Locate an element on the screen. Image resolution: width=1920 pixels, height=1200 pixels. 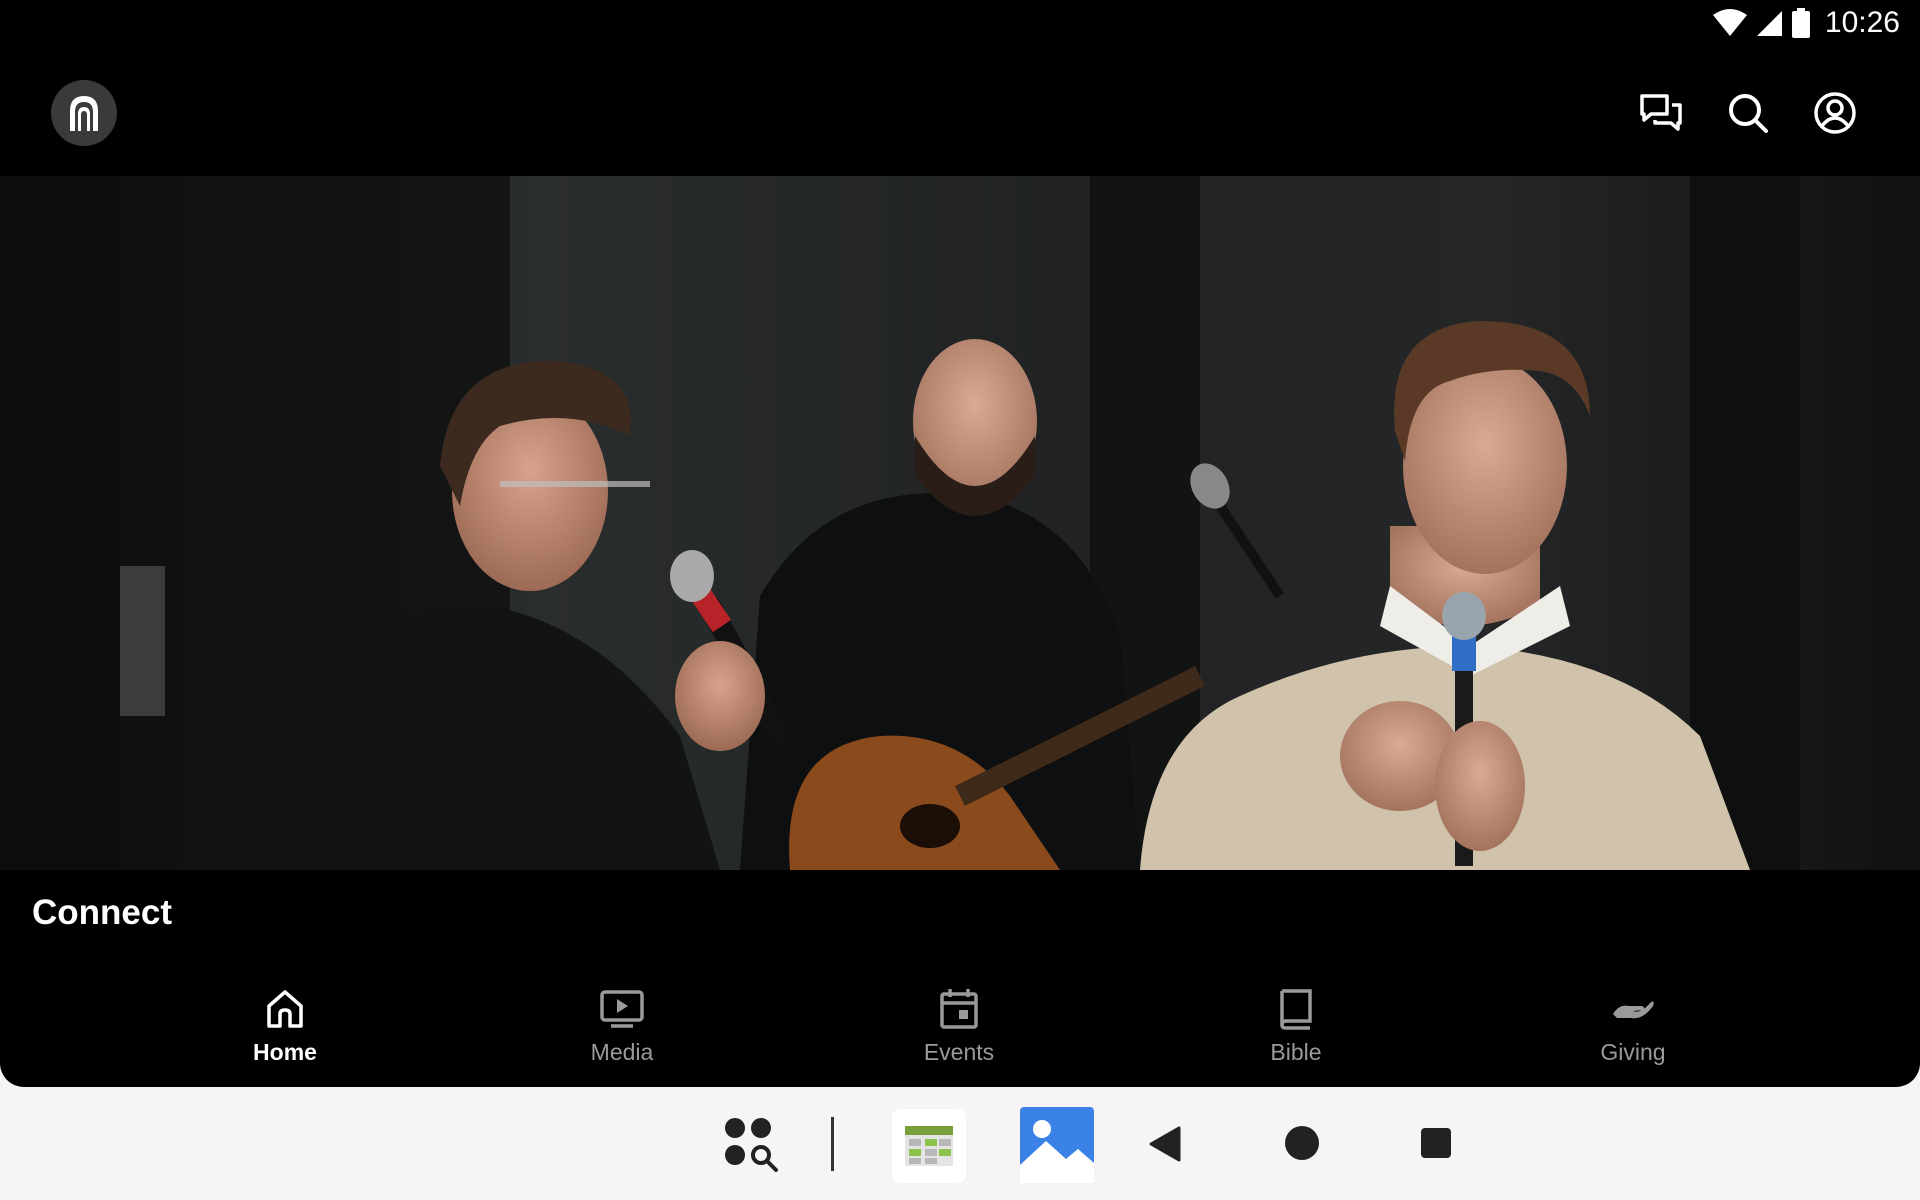
app-search-icon is located at coordinates (751, 1144).